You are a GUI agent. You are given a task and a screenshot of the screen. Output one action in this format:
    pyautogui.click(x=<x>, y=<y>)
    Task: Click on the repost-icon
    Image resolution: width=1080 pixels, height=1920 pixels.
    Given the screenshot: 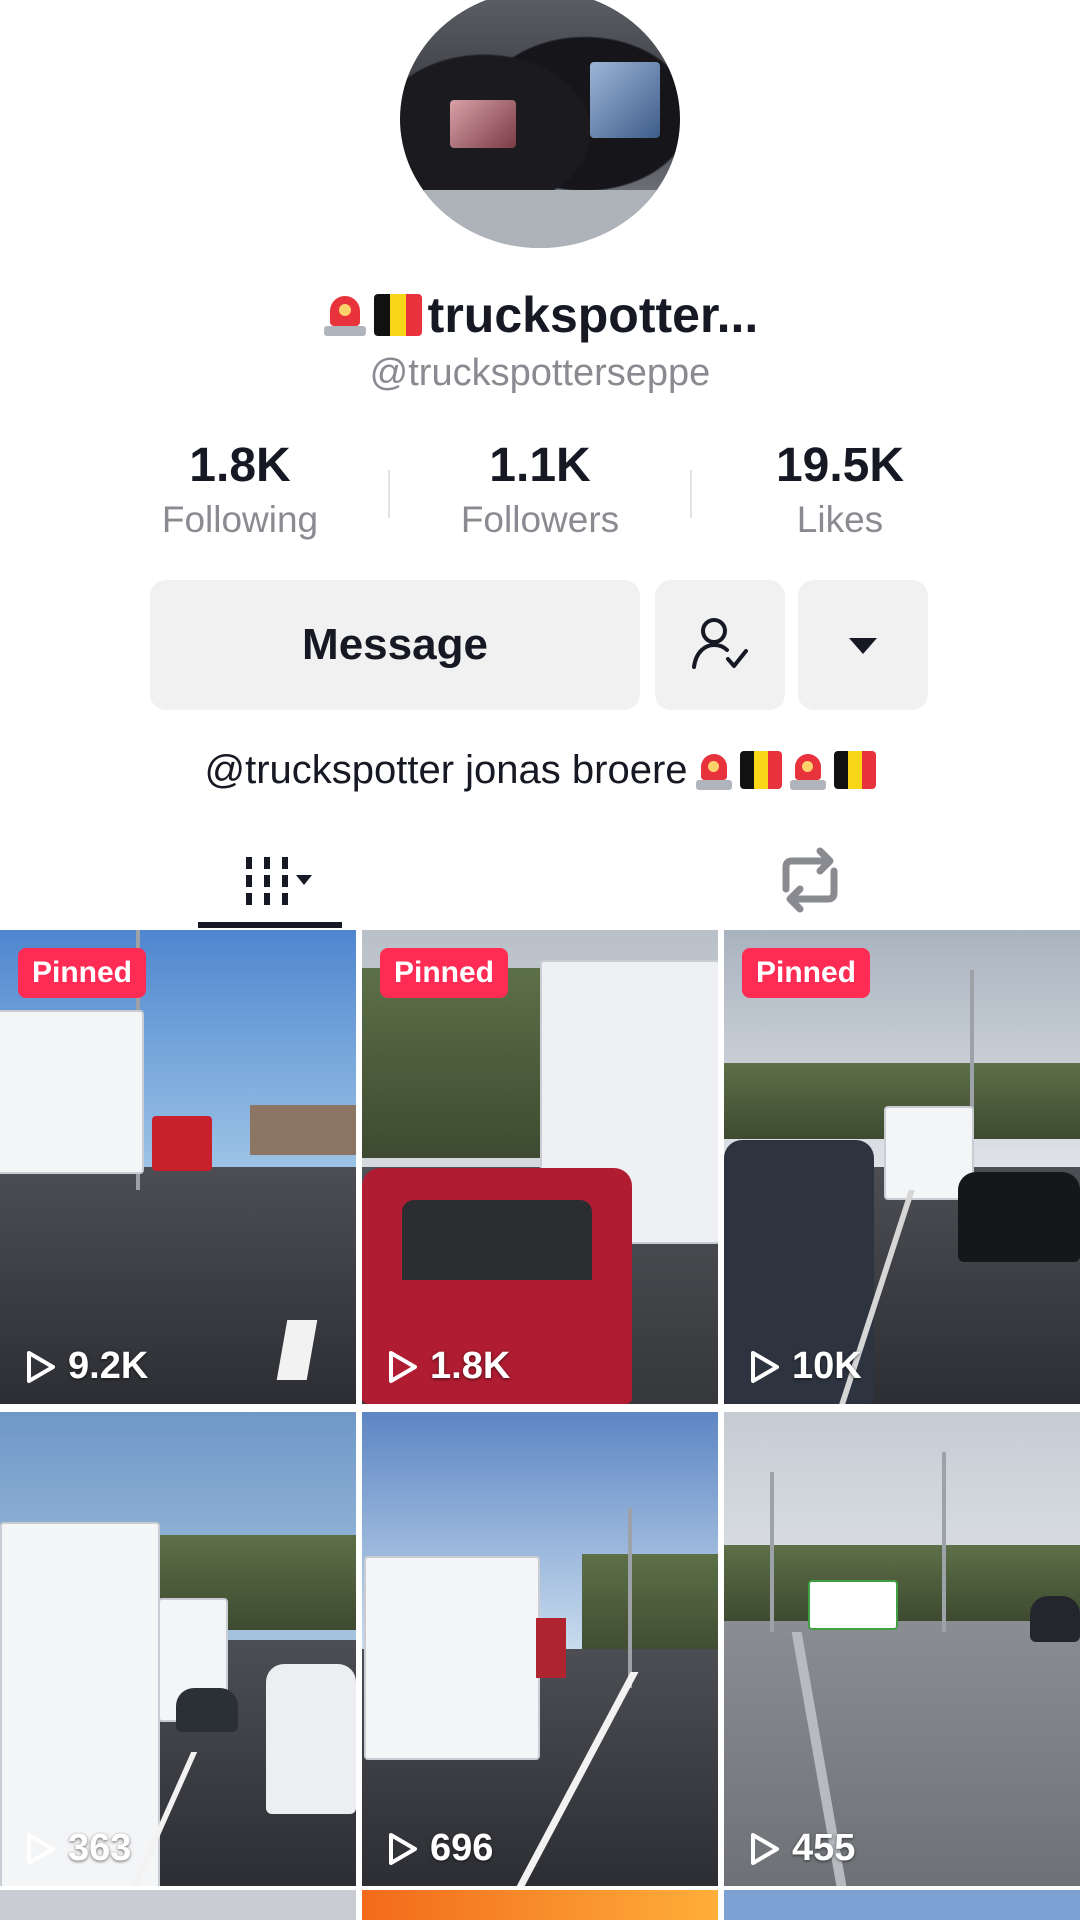 What is the action you would take?
    pyautogui.click(x=810, y=880)
    